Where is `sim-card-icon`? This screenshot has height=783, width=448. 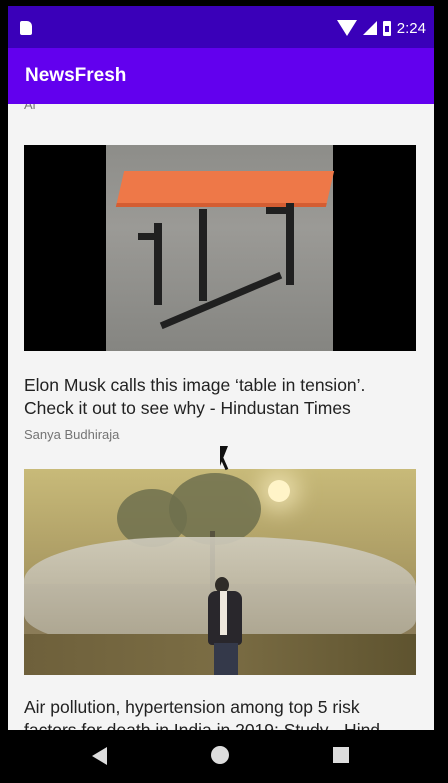 sim-card-icon is located at coordinates (26, 28).